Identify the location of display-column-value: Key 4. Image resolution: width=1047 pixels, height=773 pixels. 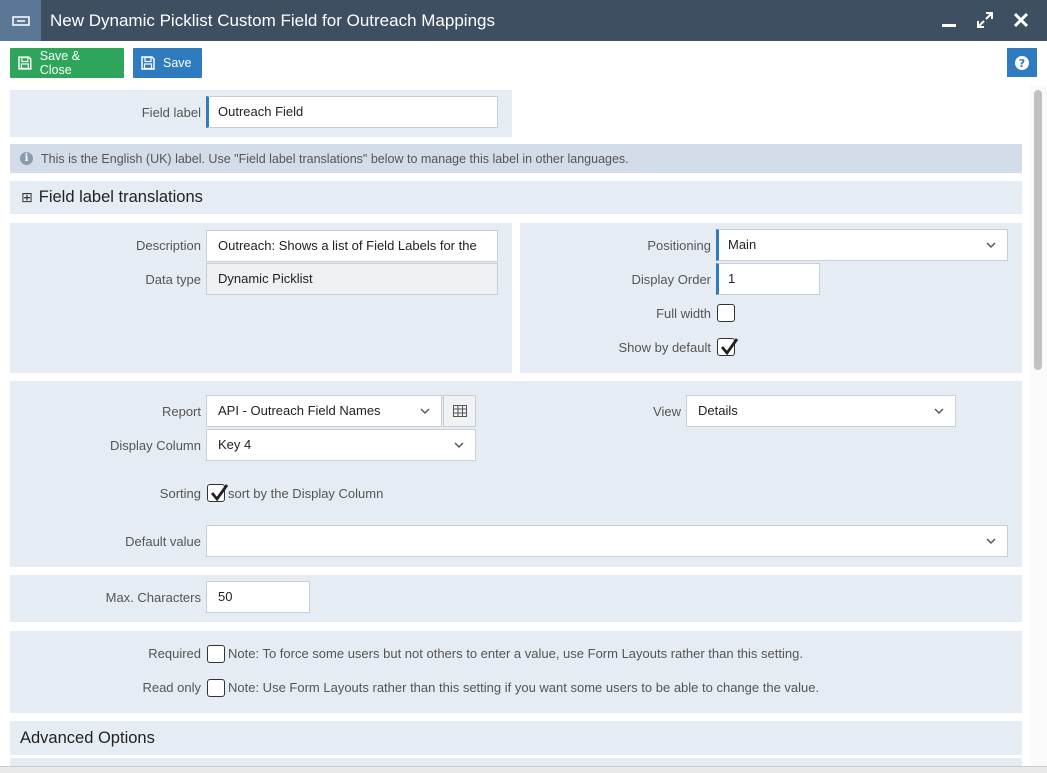
(235, 444).